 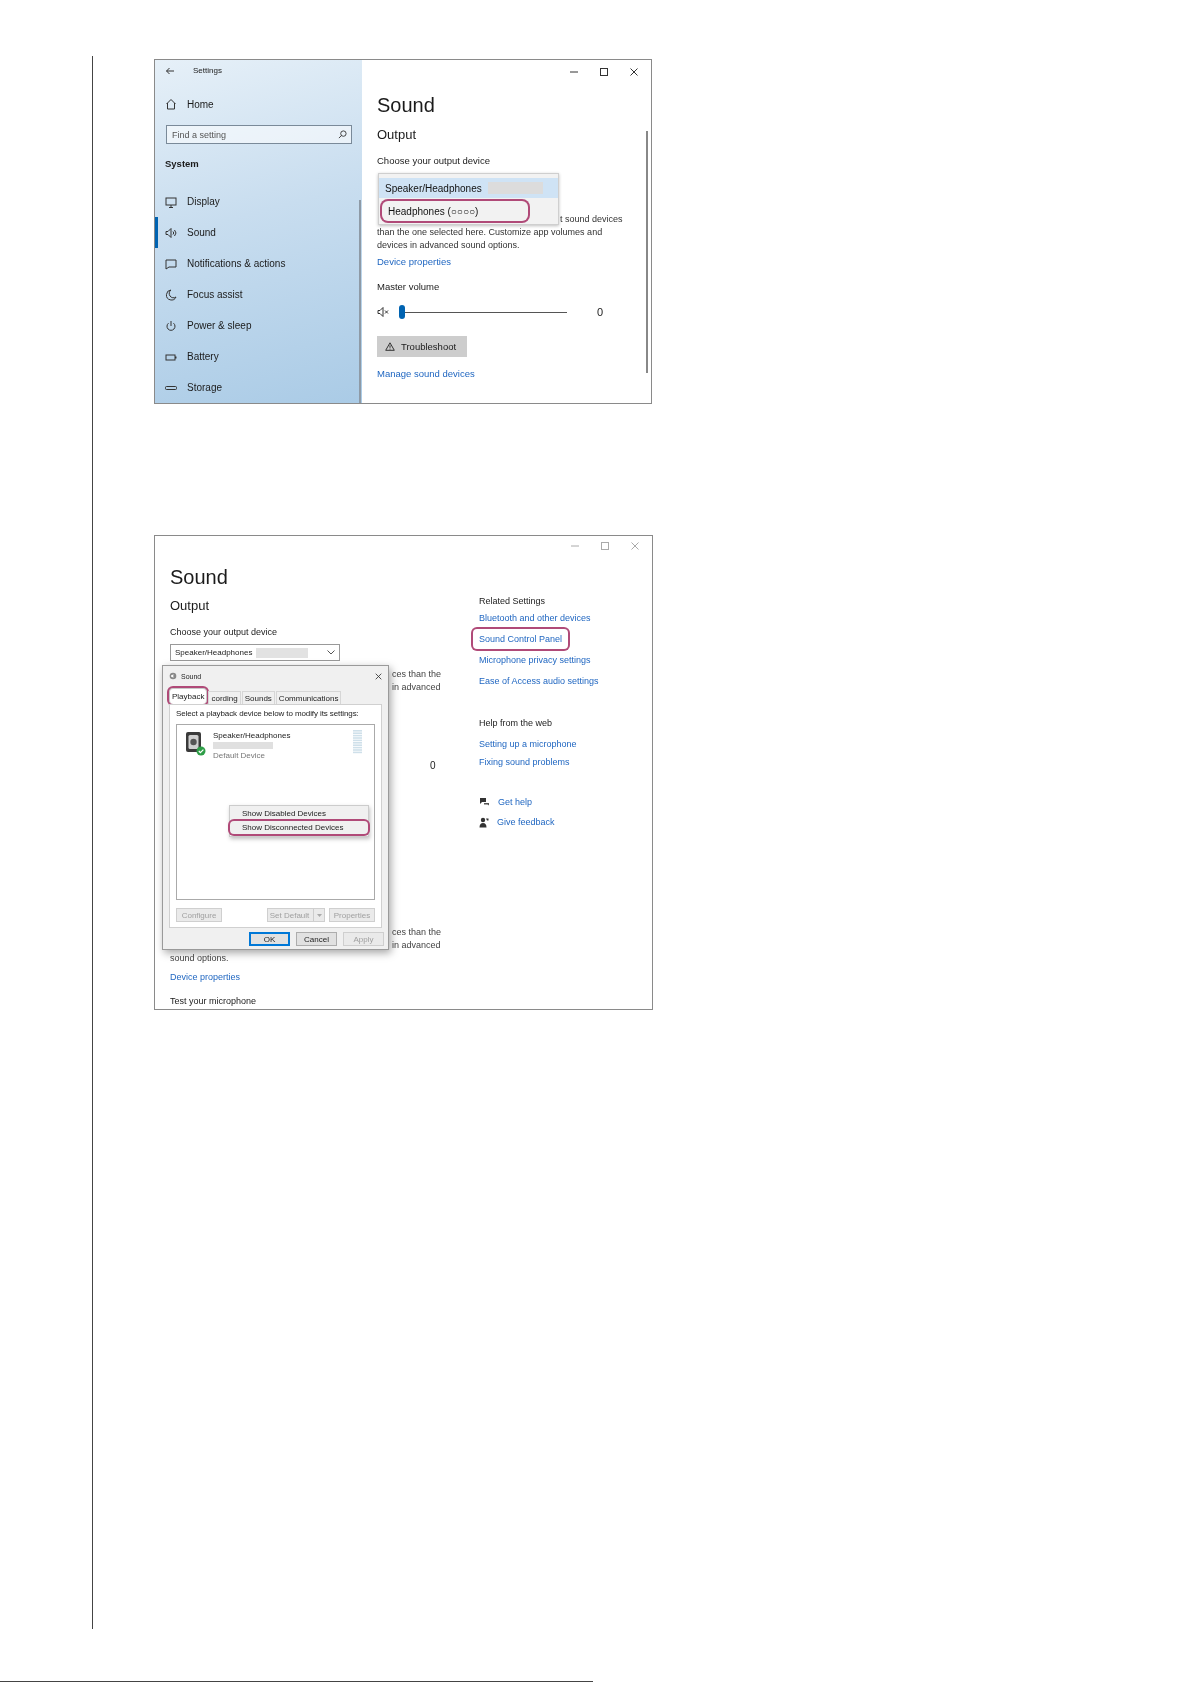 I want to click on power-icon, so click(x=171, y=325).